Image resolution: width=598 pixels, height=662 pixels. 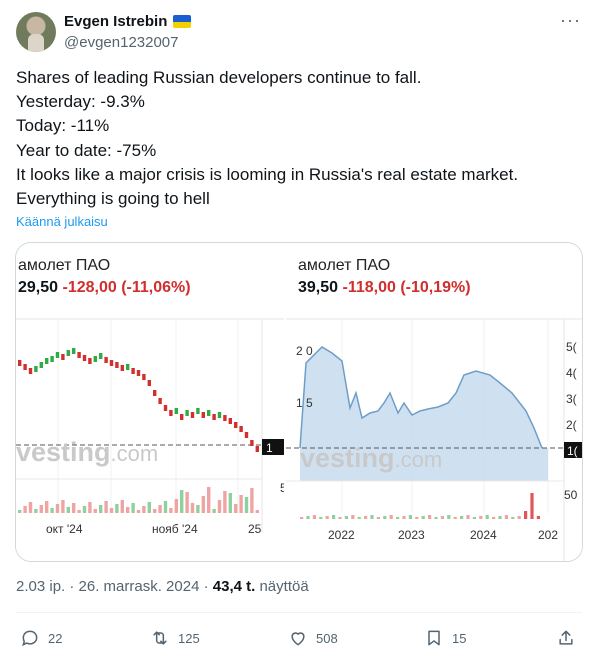 What do you see at coordinates (80, 102) in the screenshot?
I see `tweet-line: Yesterday: -9.3%` at bounding box center [80, 102].